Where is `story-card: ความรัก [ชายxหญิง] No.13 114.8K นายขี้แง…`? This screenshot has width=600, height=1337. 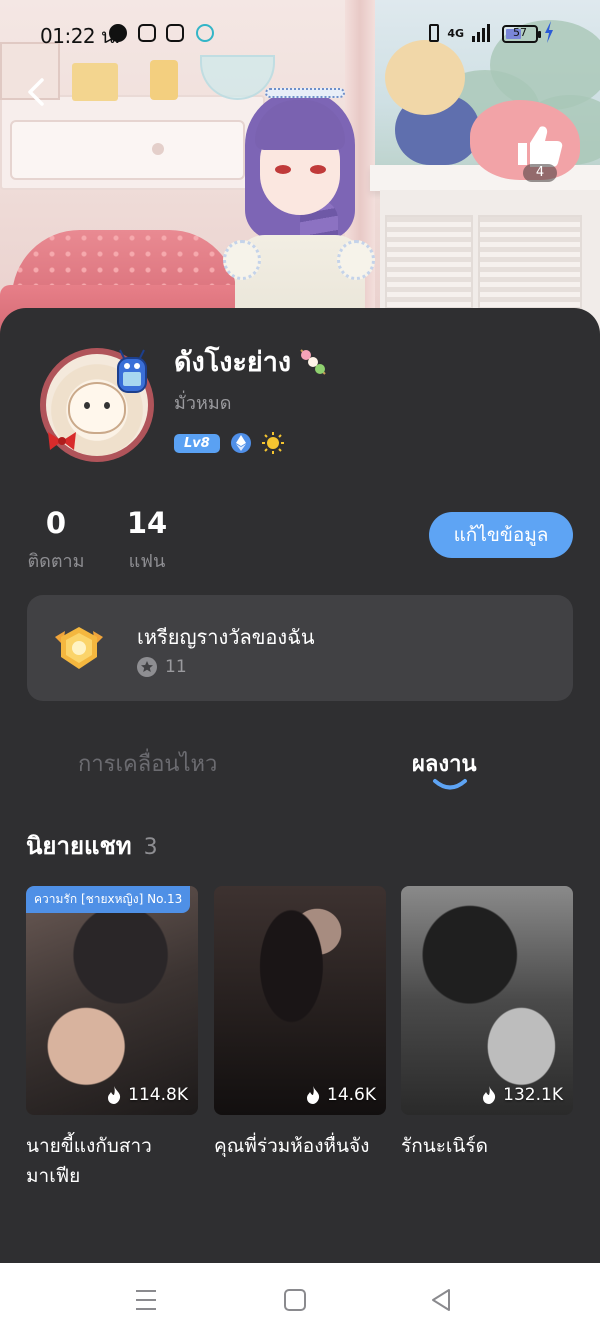 story-card: ความรัก [ชายxหญิง] No.13 114.8K นายขี้แง… is located at coordinates (112, 1038).